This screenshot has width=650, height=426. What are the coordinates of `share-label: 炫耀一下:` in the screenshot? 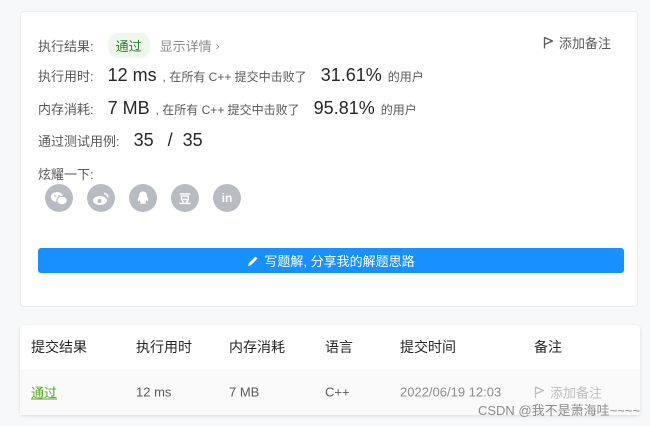 It's located at (66, 174).